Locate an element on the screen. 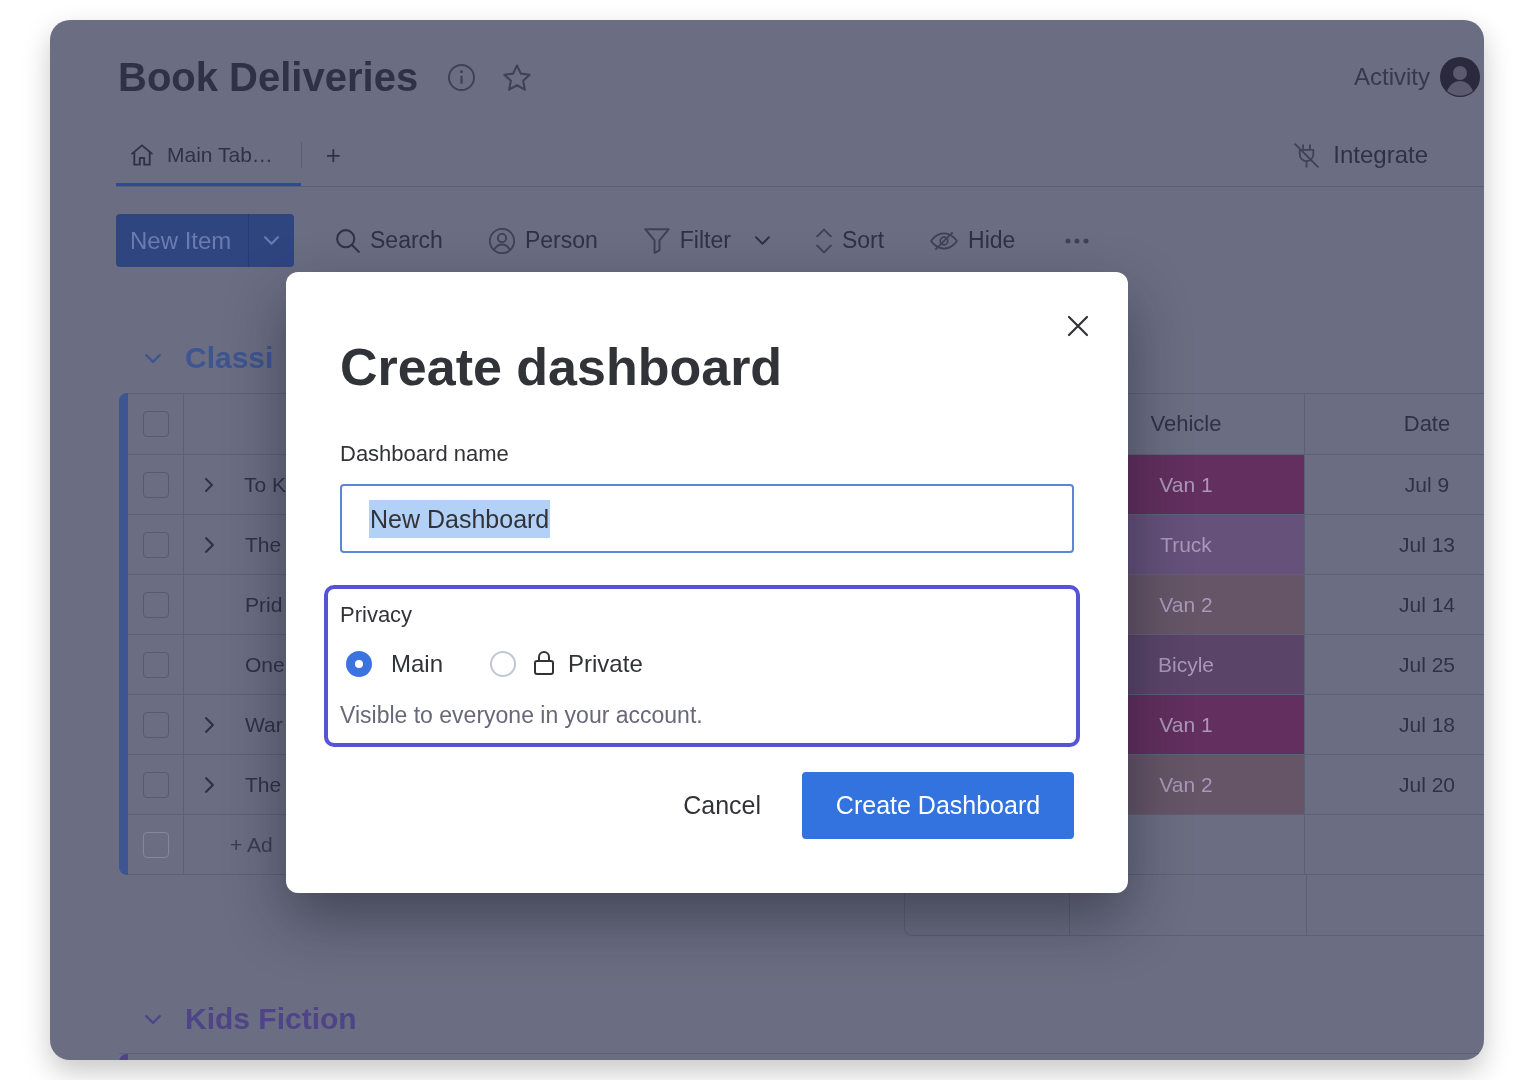 This screenshot has width=1534, height=1080. avatar-icon is located at coordinates (1460, 77).